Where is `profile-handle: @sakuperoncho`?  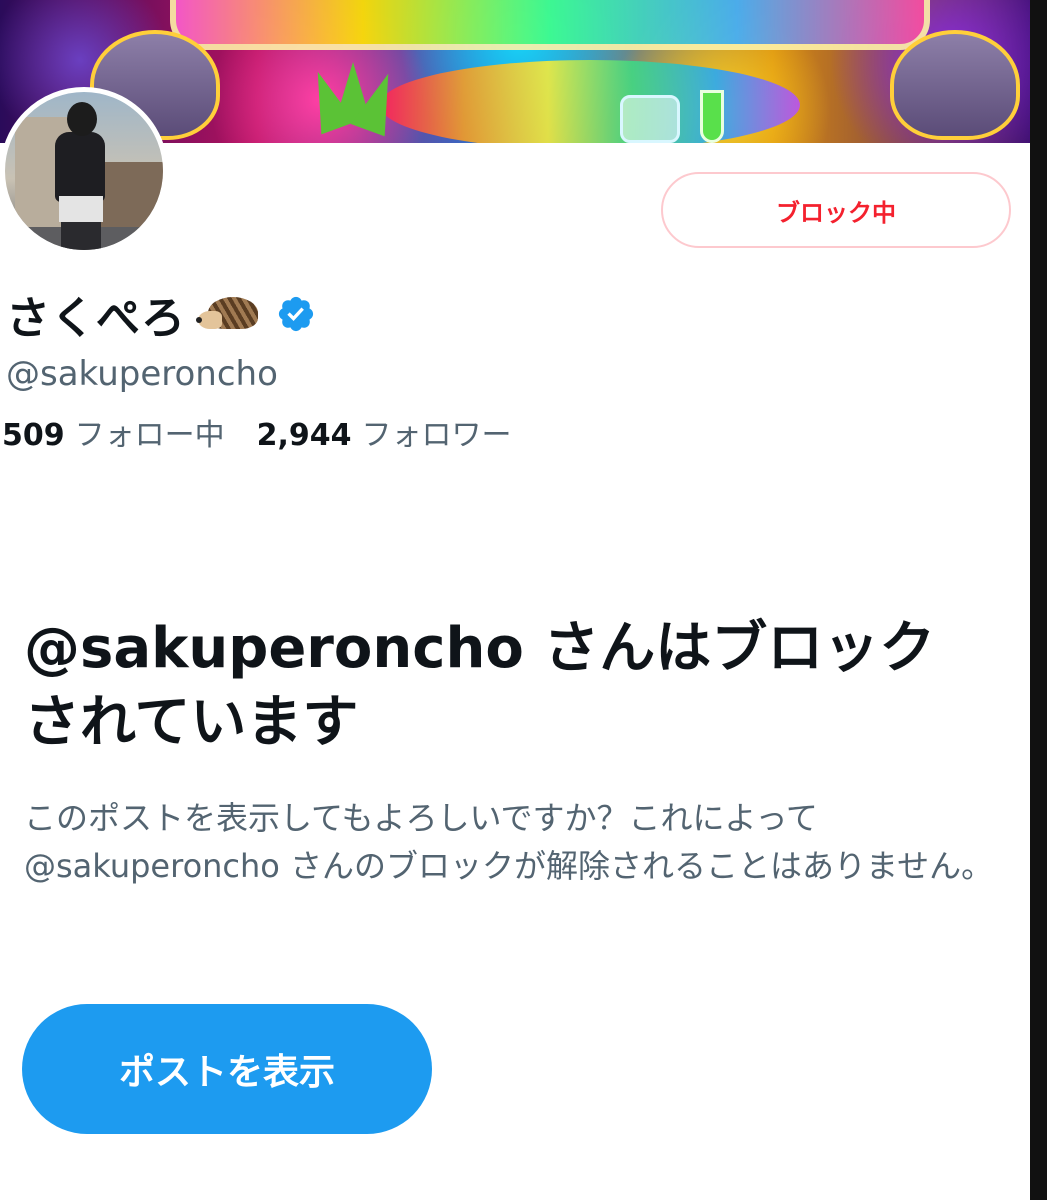
profile-handle: @sakuperoncho is located at coordinates (142, 374).